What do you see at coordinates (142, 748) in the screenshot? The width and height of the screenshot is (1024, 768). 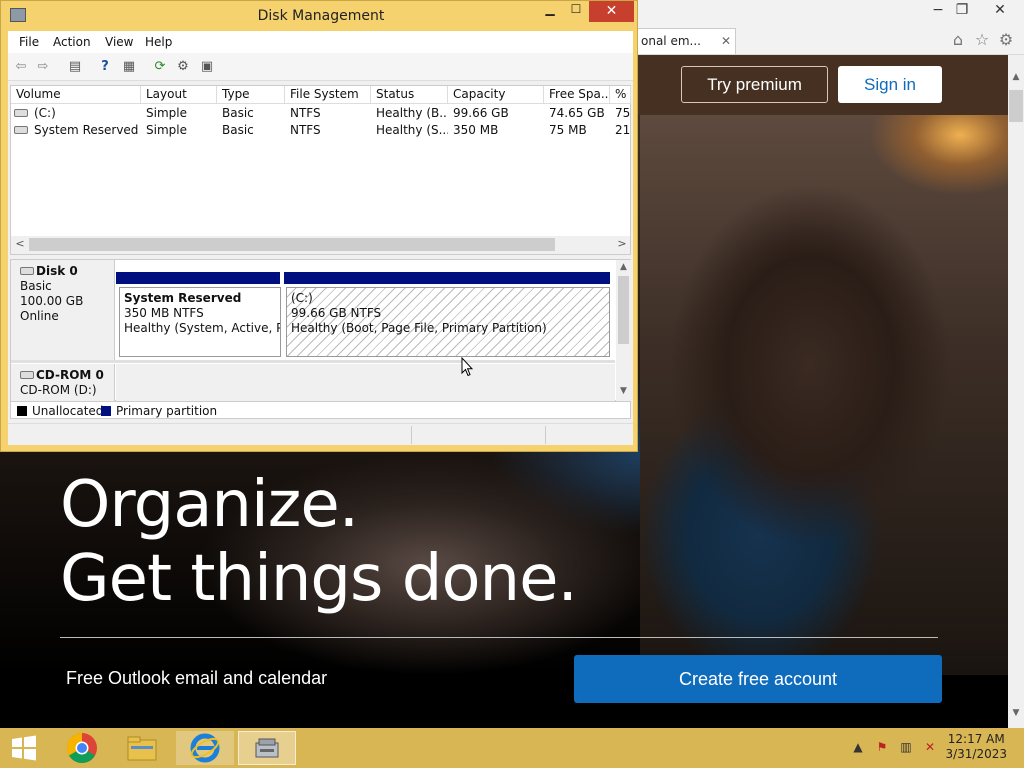 I see `file-explorer-icon` at bounding box center [142, 748].